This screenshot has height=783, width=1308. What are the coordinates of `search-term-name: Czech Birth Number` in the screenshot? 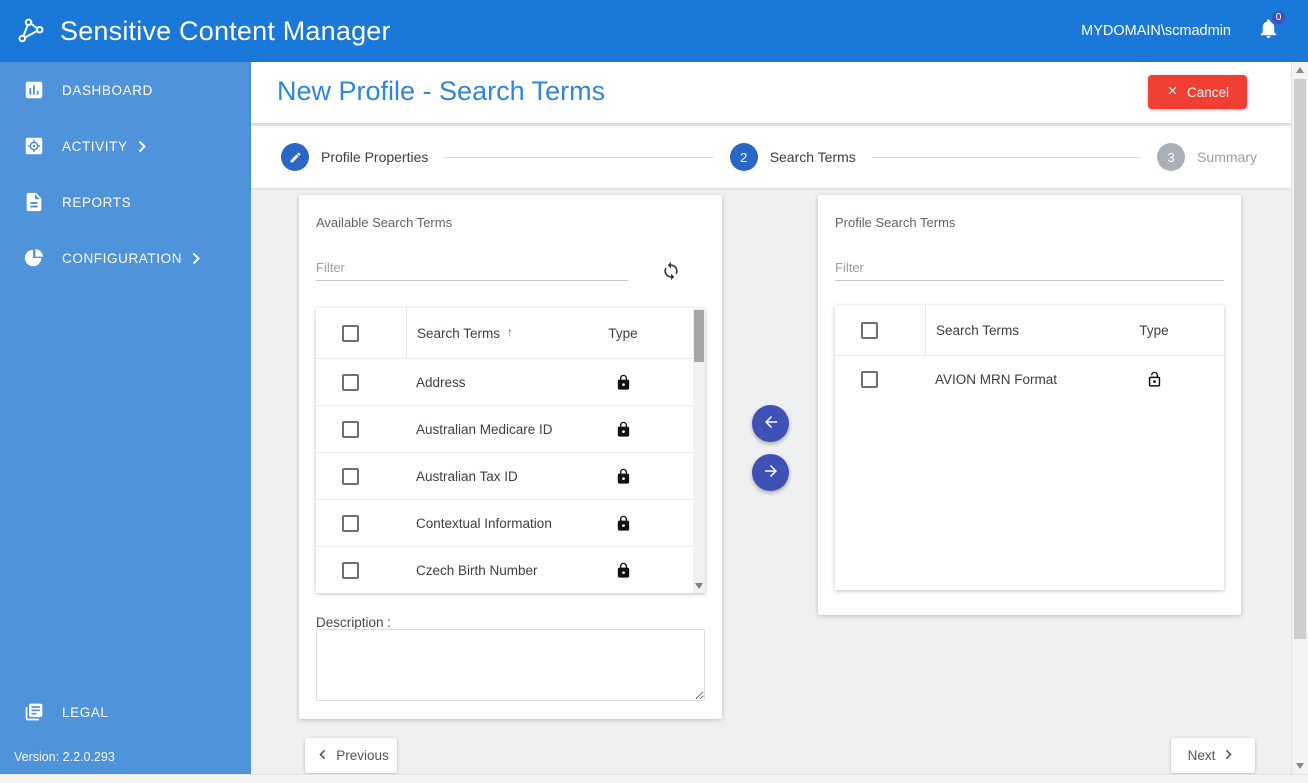 It's located at (477, 570).